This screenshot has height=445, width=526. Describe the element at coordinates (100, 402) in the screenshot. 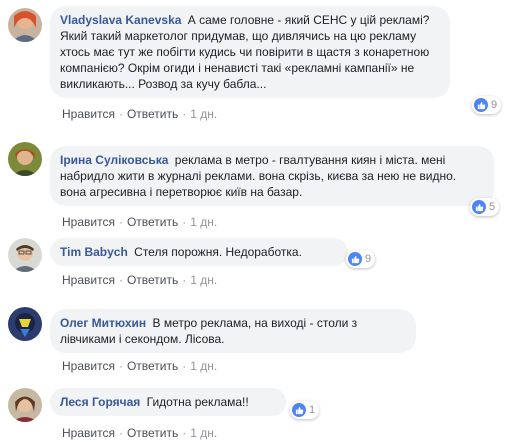

I see `comment-author: Леся Горячая` at that location.